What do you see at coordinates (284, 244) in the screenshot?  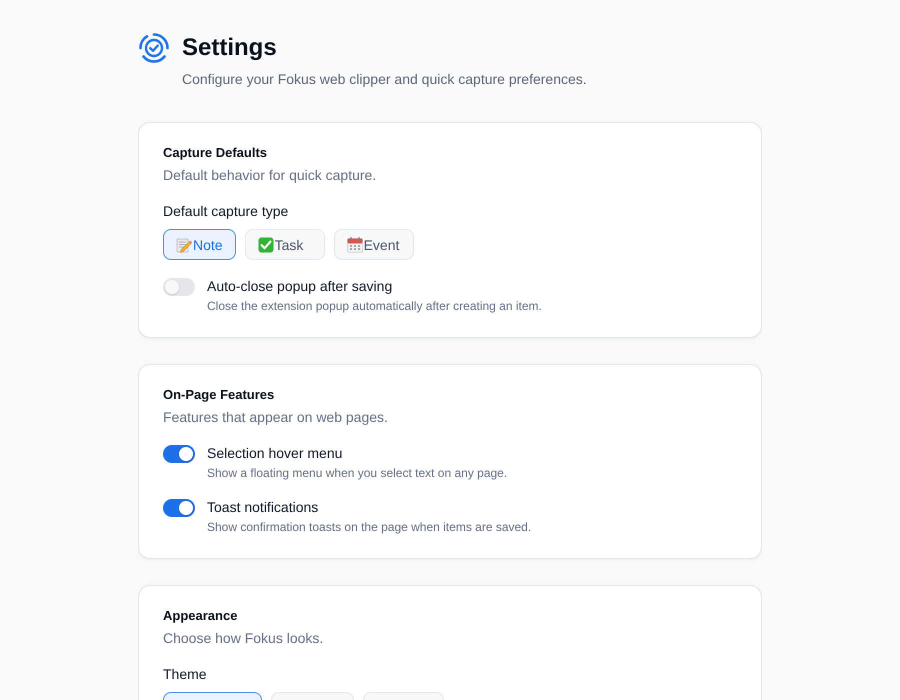 I see `capture-type-button: Task` at bounding box center [284, 244].